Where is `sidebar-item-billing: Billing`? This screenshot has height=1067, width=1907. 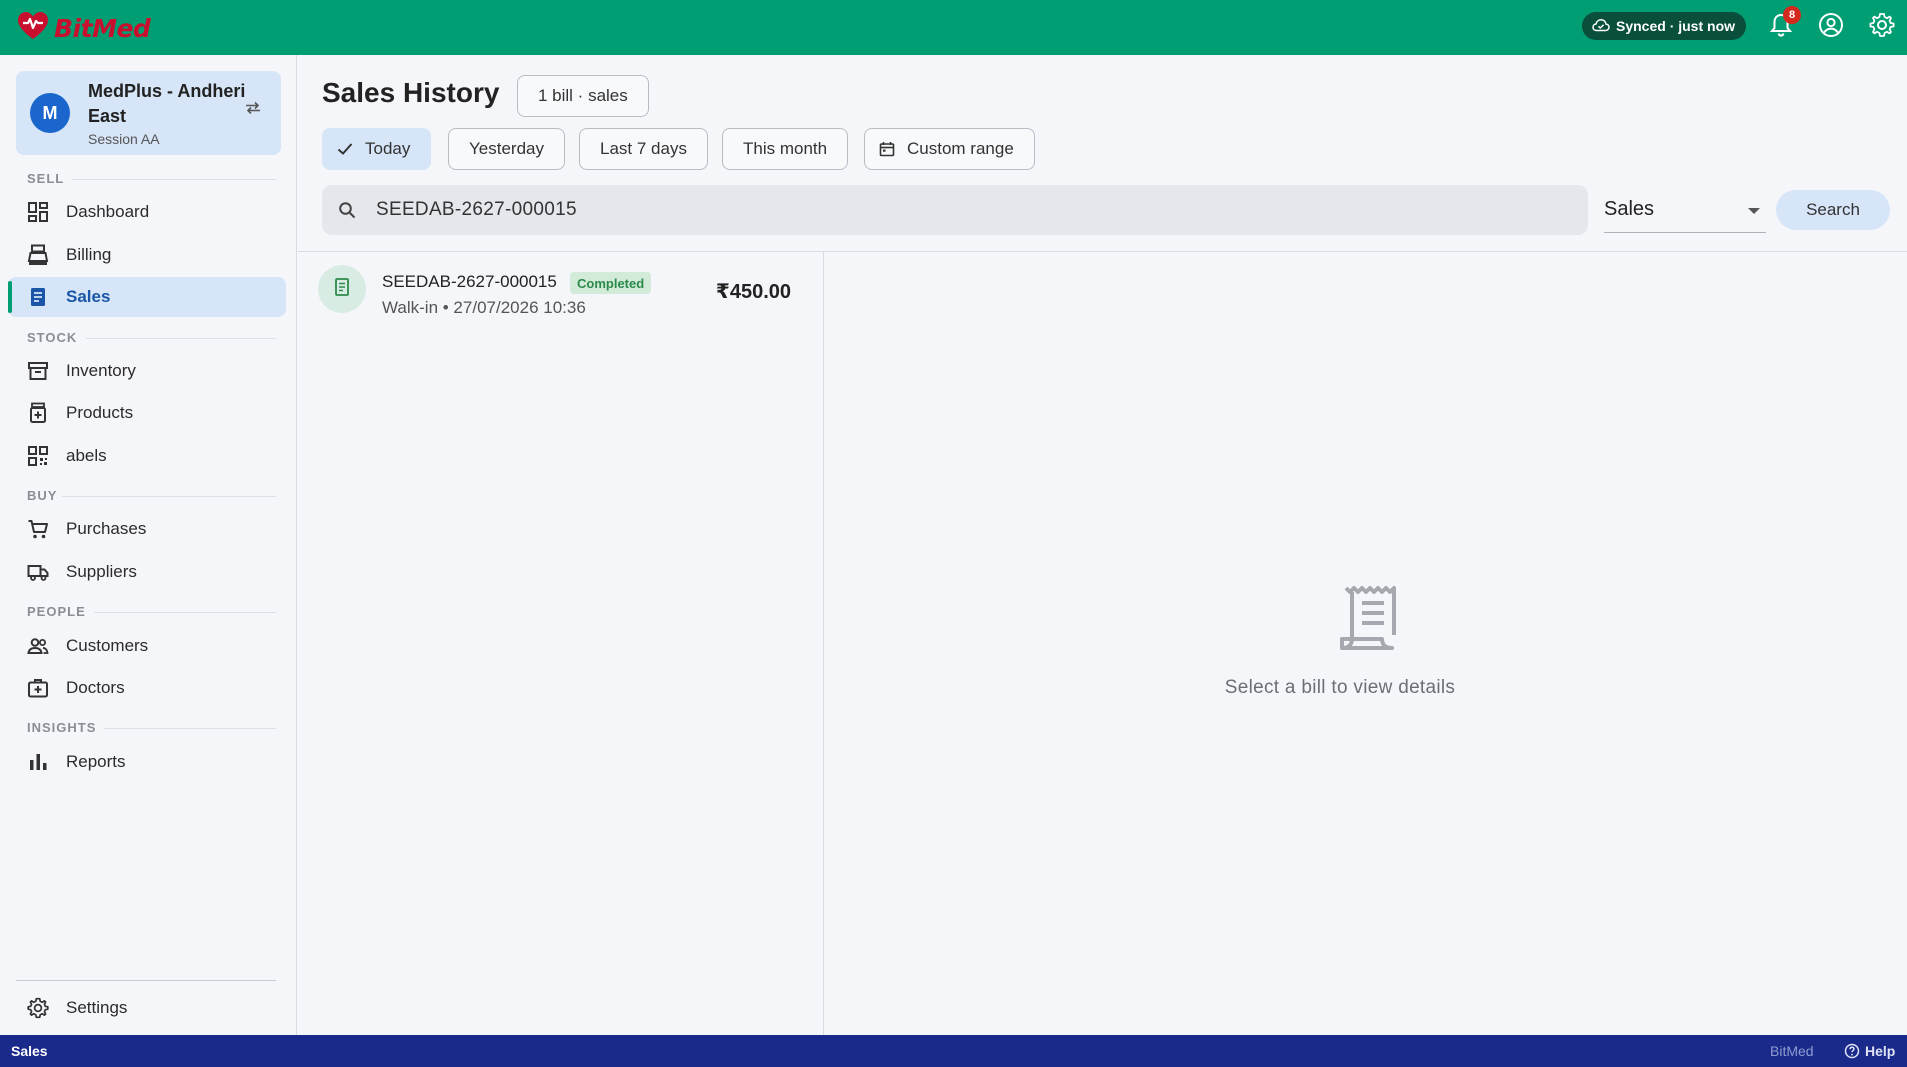
sidebar-item-billing: Billing is located at coordinates (147, 255).